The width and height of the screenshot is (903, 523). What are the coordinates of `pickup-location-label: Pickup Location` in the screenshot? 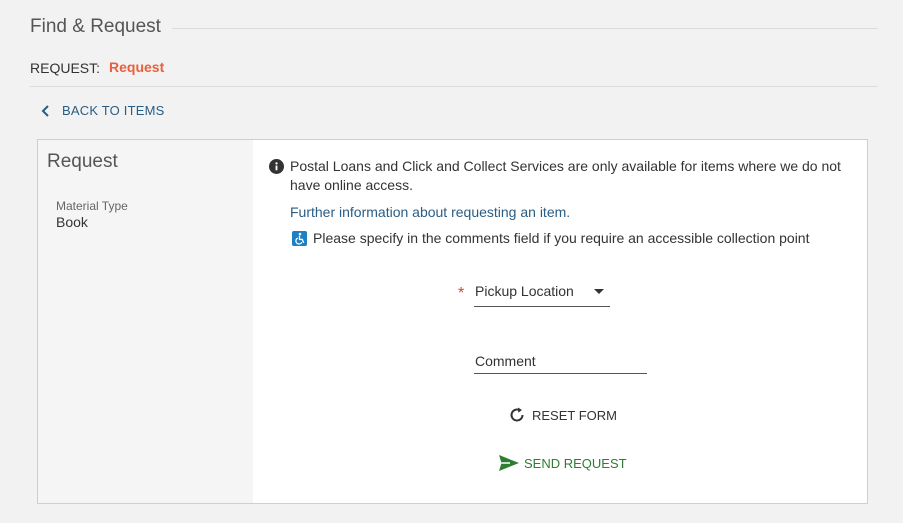 It's located at (524, 291).